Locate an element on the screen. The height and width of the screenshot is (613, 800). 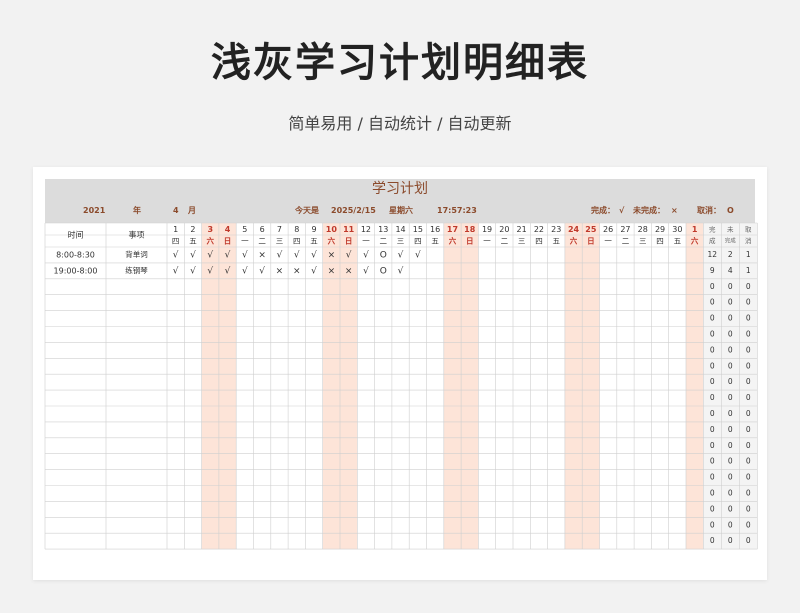
day-number: 8 is located at coordinates (296, 229).